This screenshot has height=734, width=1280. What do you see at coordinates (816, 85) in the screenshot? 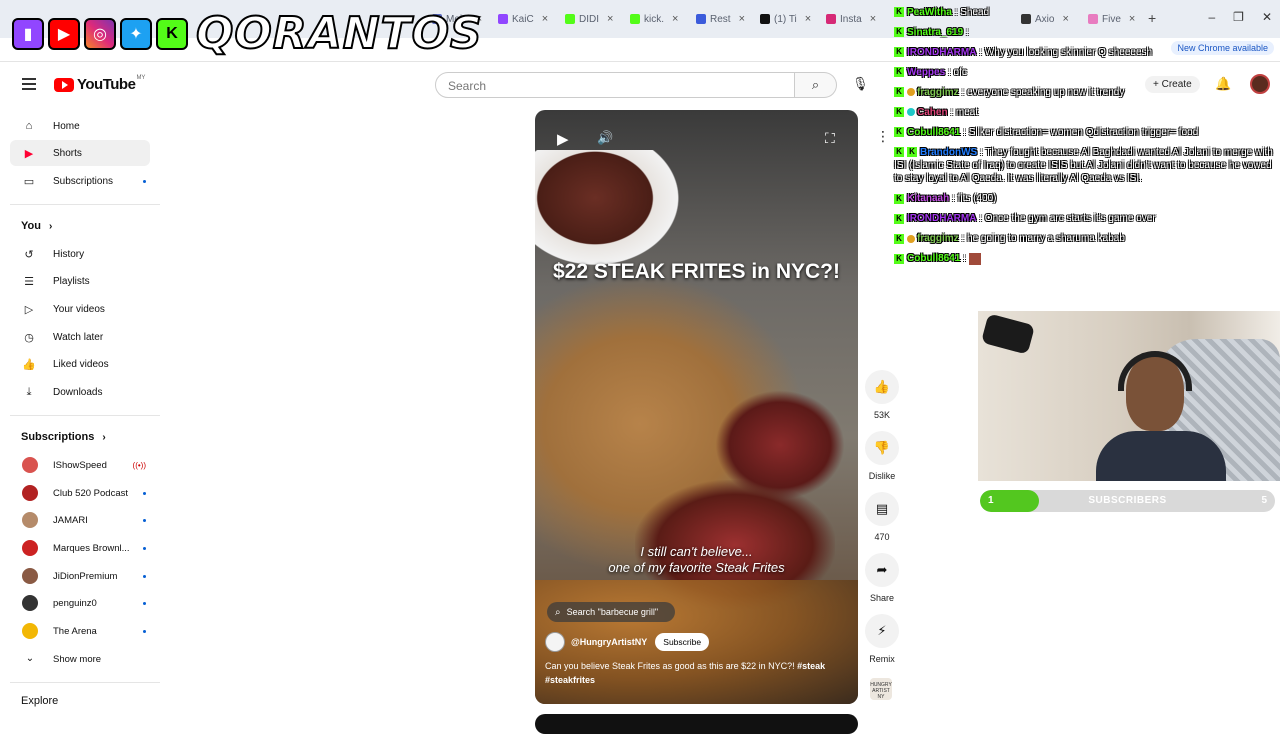
I see `search-button: ⌕` at bounding box center [816, 85].